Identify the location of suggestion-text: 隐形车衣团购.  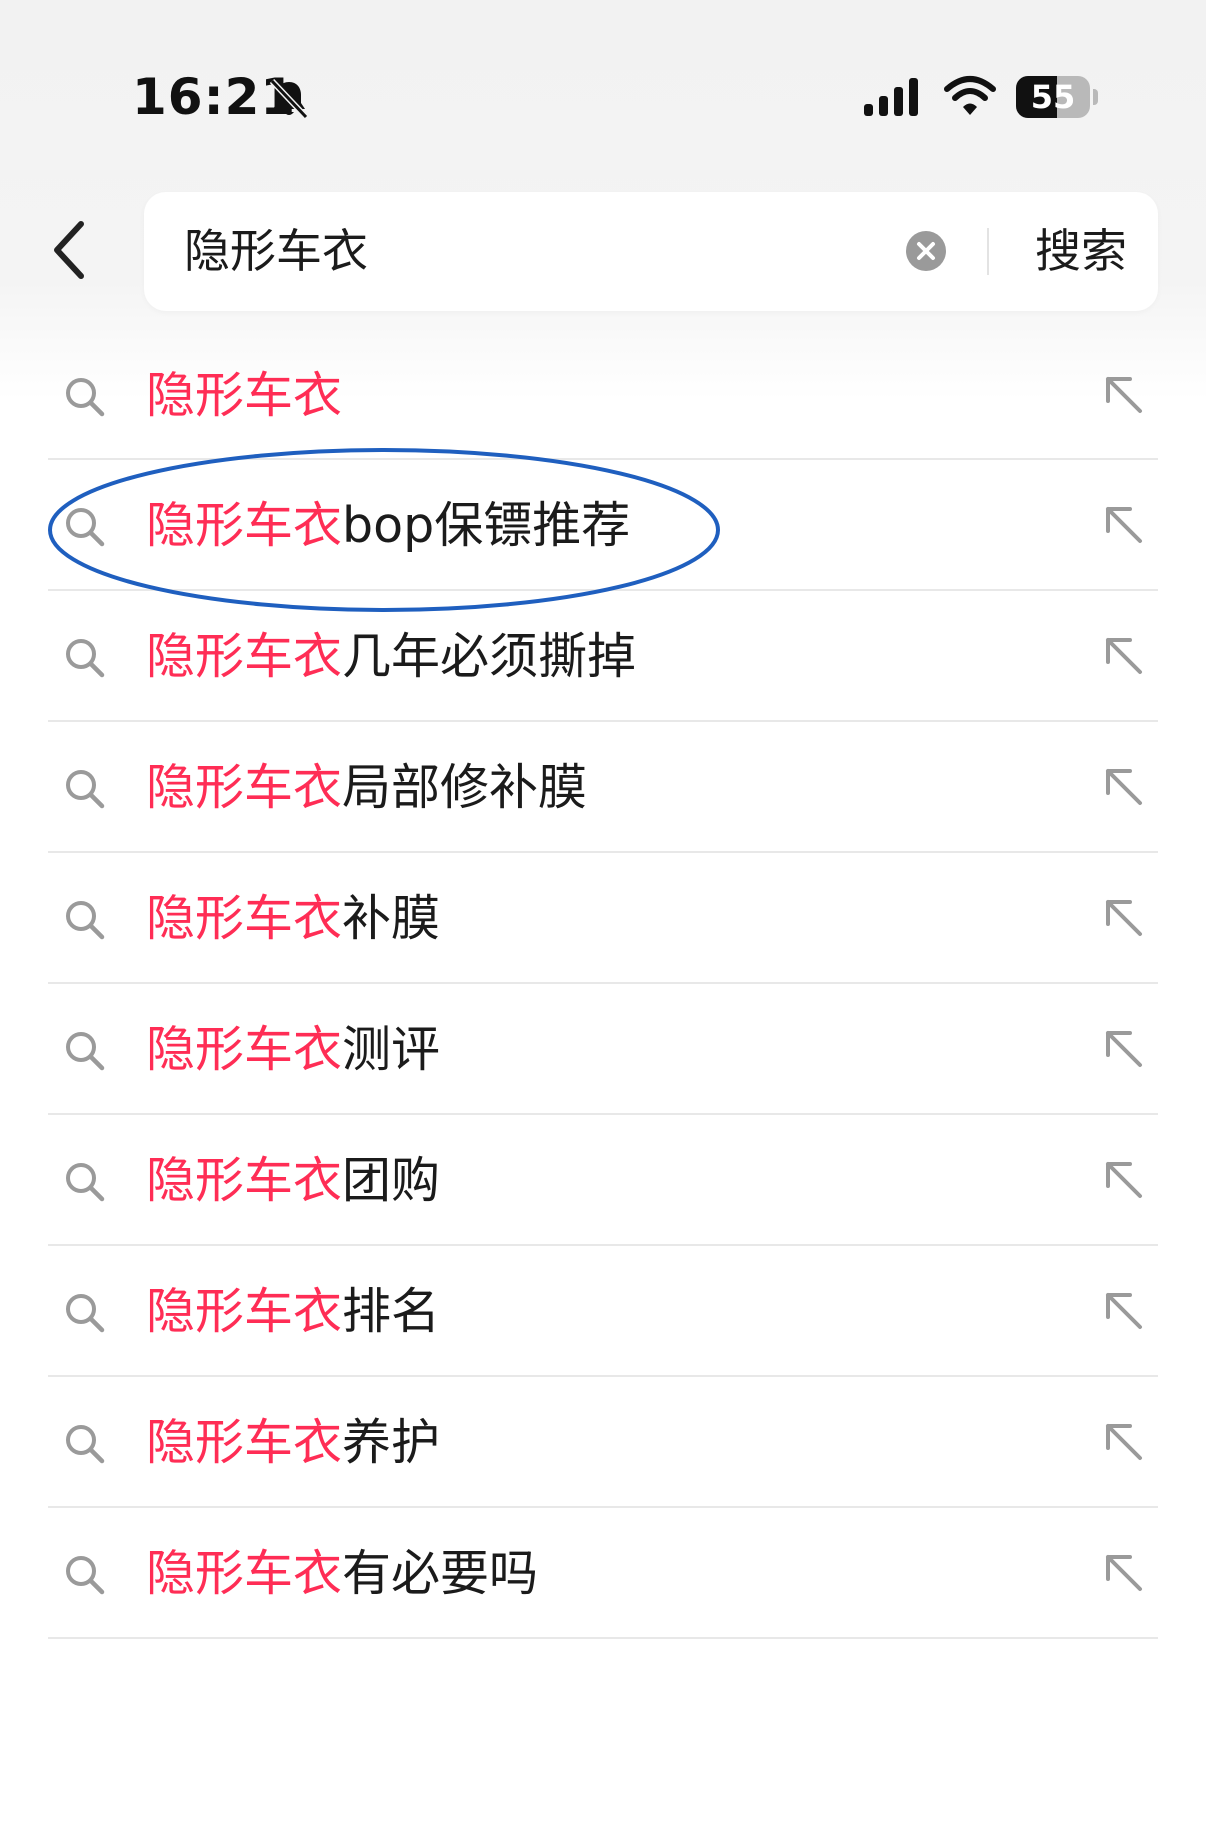
(293, 1180).